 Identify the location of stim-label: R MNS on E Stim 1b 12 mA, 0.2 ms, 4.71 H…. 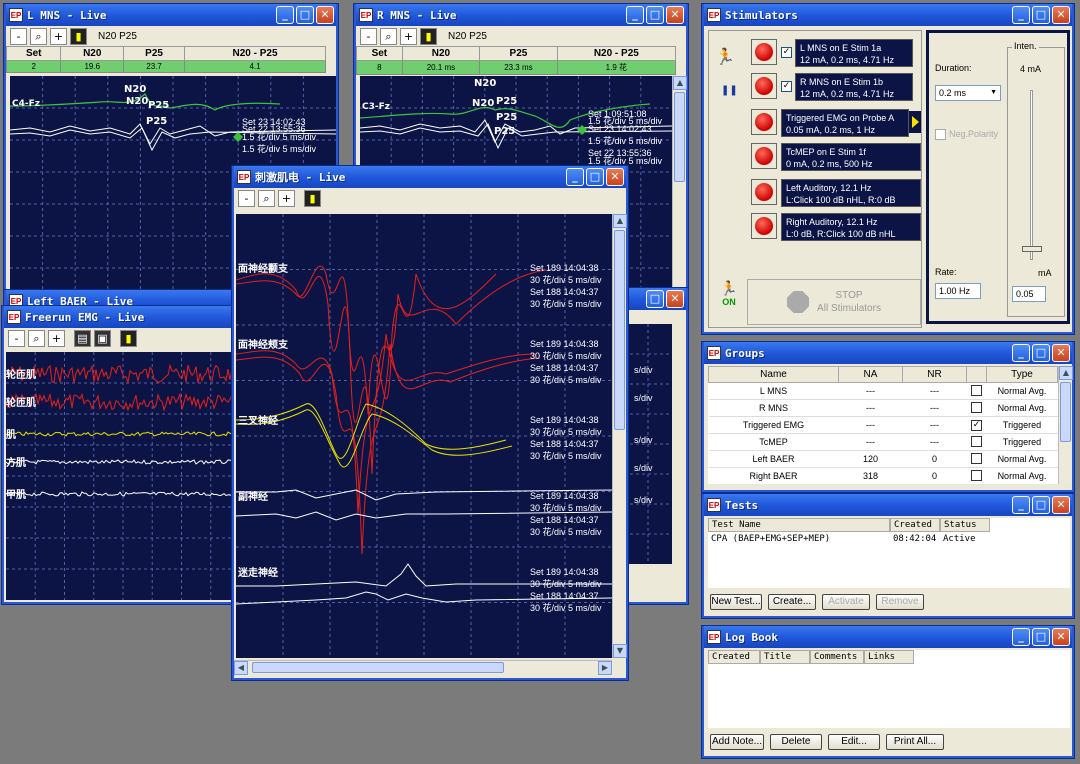
(854, 87).